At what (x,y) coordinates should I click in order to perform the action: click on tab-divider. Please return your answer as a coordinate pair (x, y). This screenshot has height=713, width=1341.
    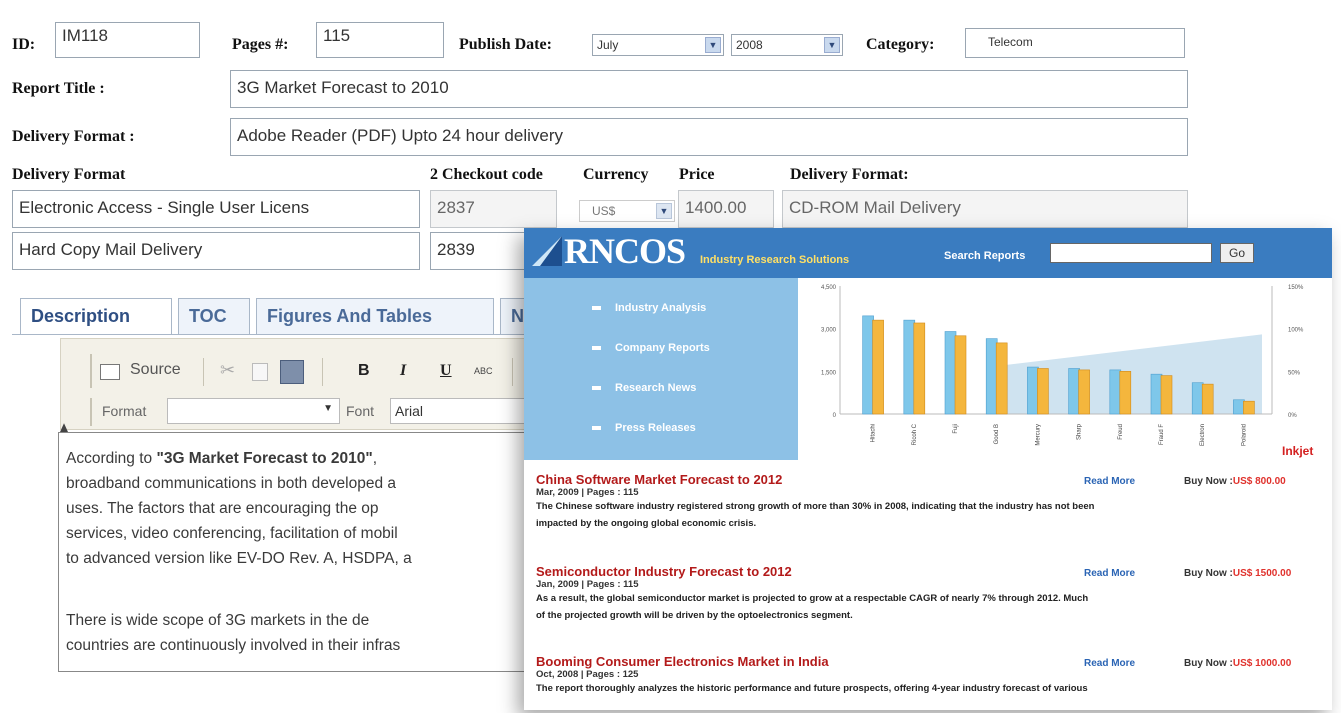
    Looking at the image, I should click on (272, 334).